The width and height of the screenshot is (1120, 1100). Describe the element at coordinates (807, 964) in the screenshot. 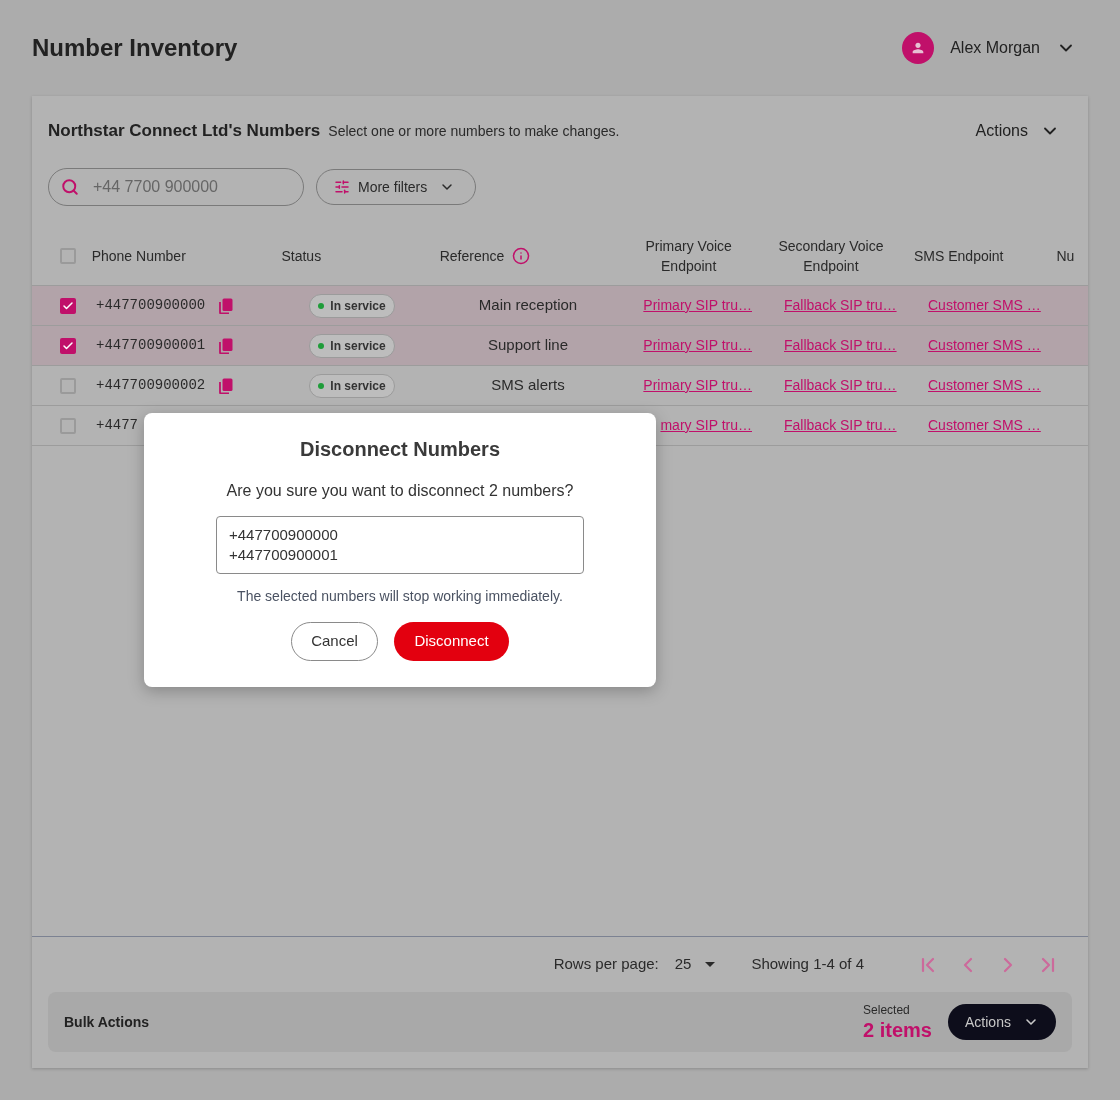

I see `page-range-text: Showing 1-4 of 4` at that location.